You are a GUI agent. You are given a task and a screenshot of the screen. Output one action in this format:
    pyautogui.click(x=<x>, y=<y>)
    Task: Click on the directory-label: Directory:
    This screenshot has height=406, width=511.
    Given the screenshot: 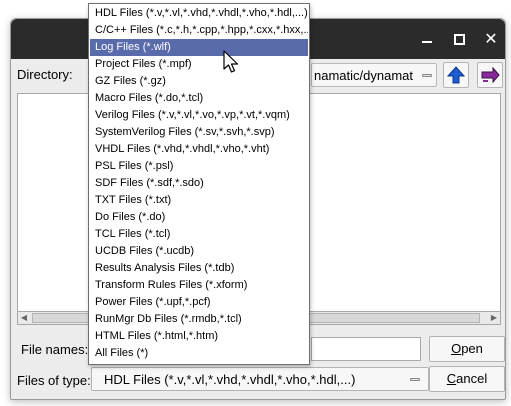 What is the action you would take?
    pyautogui.click(x=45, y=74)
    